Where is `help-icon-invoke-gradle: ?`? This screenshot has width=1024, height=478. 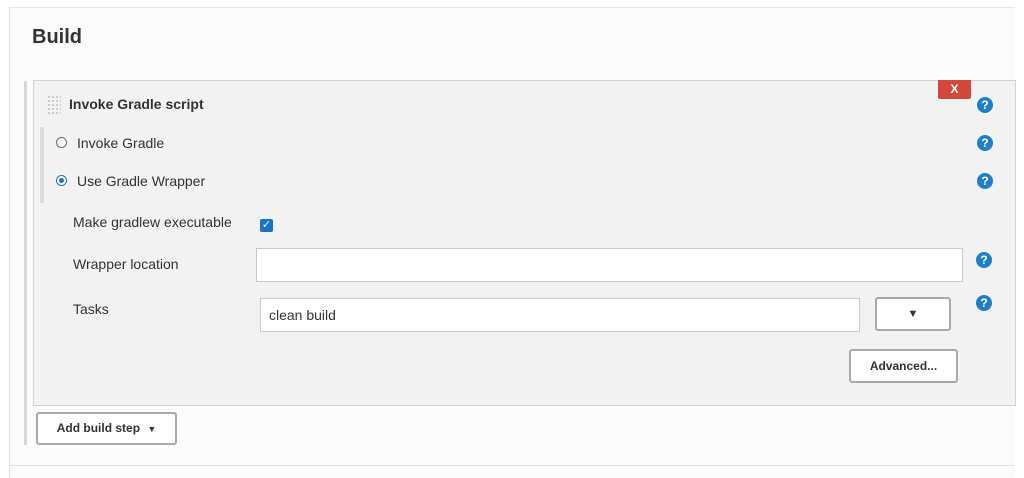 help-icon-invoke-gradle: ? is located at coordinates (985, 143).